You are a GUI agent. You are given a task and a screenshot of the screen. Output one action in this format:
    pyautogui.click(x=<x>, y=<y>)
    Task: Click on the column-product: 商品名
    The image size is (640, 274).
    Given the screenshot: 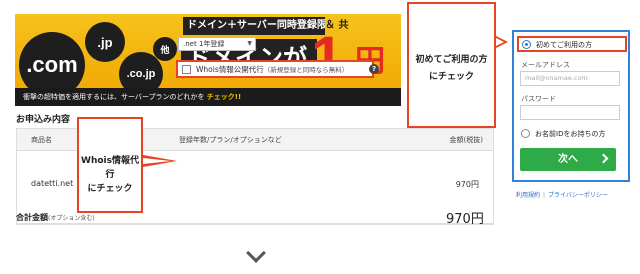 What is the action you would take?
    pyautogui.click(x=41, y=140)
    